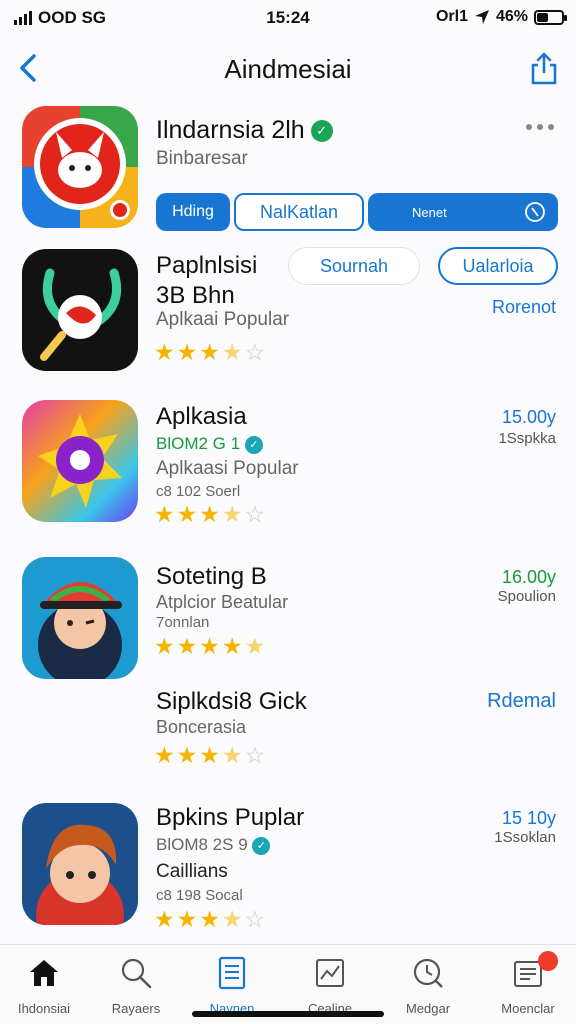 This screenshot has height=1024, width=576. I want to click on app-subtitle-2: Aplkaasi Popular, so click(227, 468).